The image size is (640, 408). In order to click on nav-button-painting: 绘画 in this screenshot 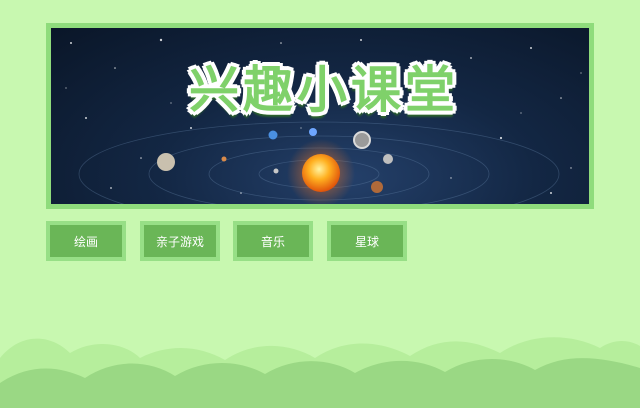, I will do `click(86, 241)`.